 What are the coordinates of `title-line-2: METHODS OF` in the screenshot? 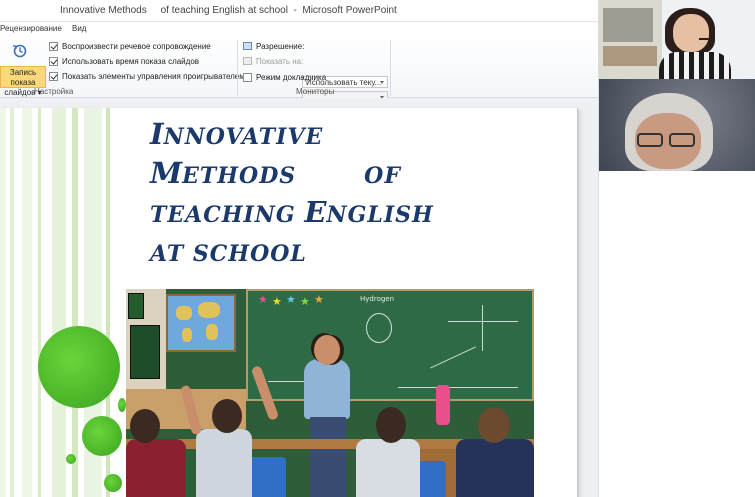 It's located at (275, 173).